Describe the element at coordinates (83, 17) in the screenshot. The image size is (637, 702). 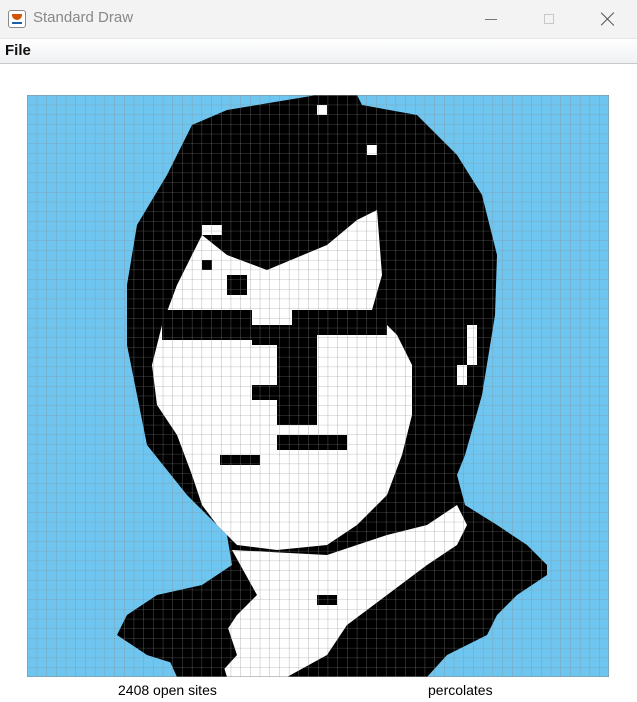
I see `window-title: Standard Draw` at that location.